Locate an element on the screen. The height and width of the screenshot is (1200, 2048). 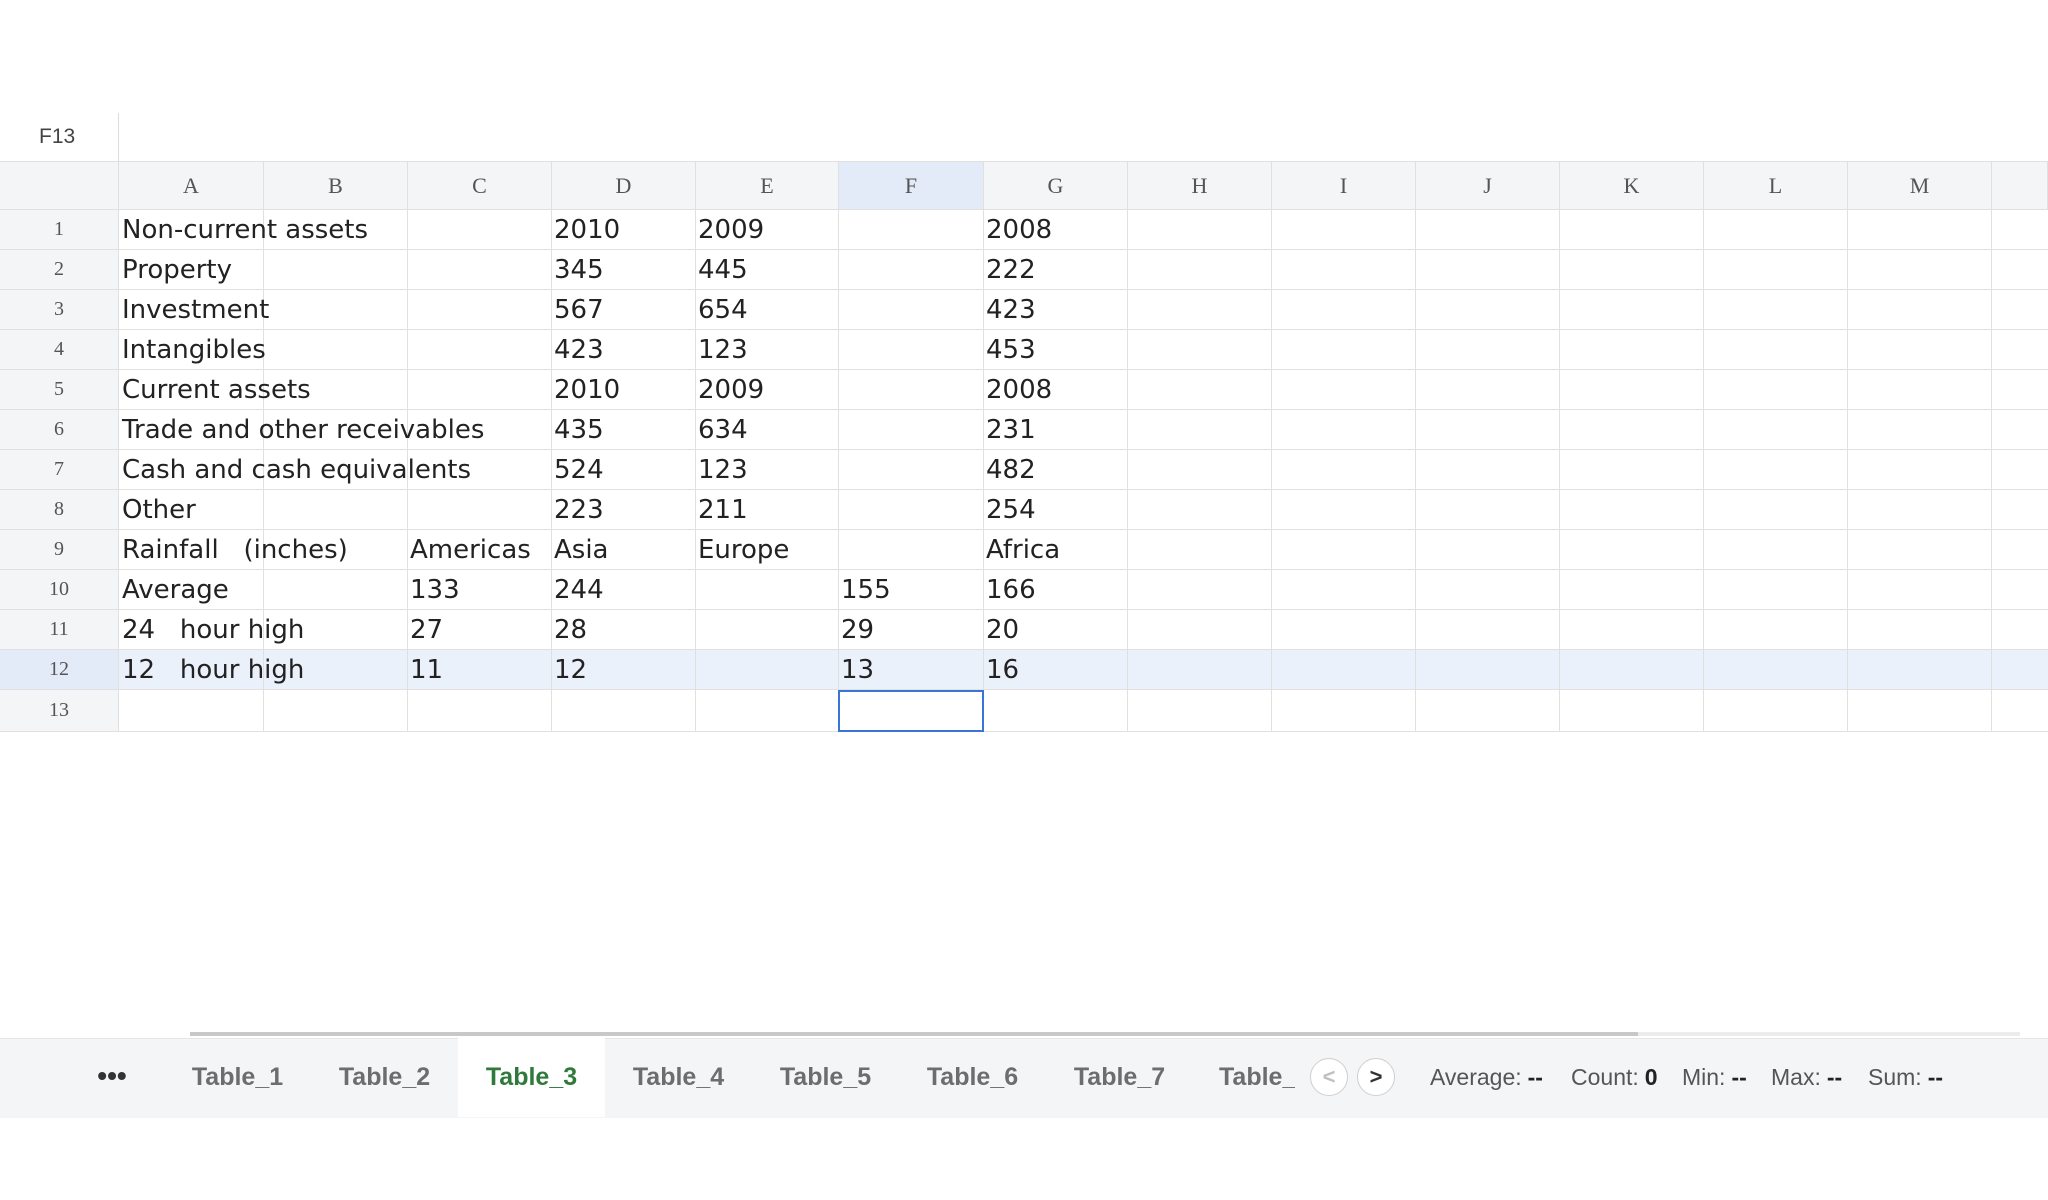
column-header-e: E is located at coordinates (767, 186).